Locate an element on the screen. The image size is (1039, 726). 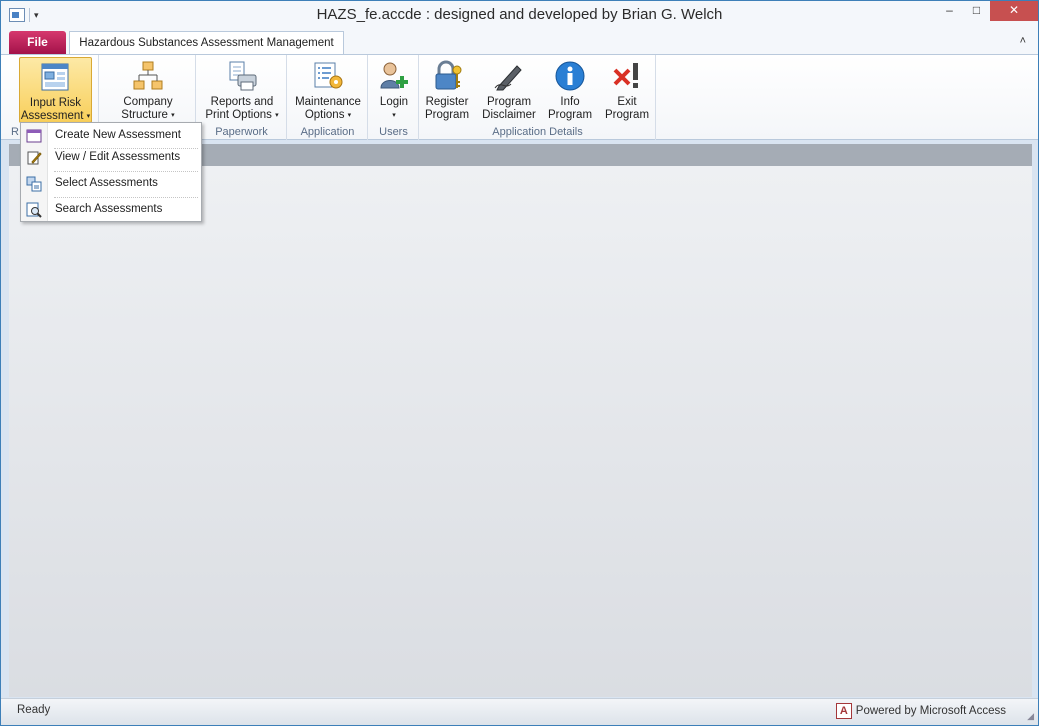
risk-assessment-icon is located at coordinates (56, 77).